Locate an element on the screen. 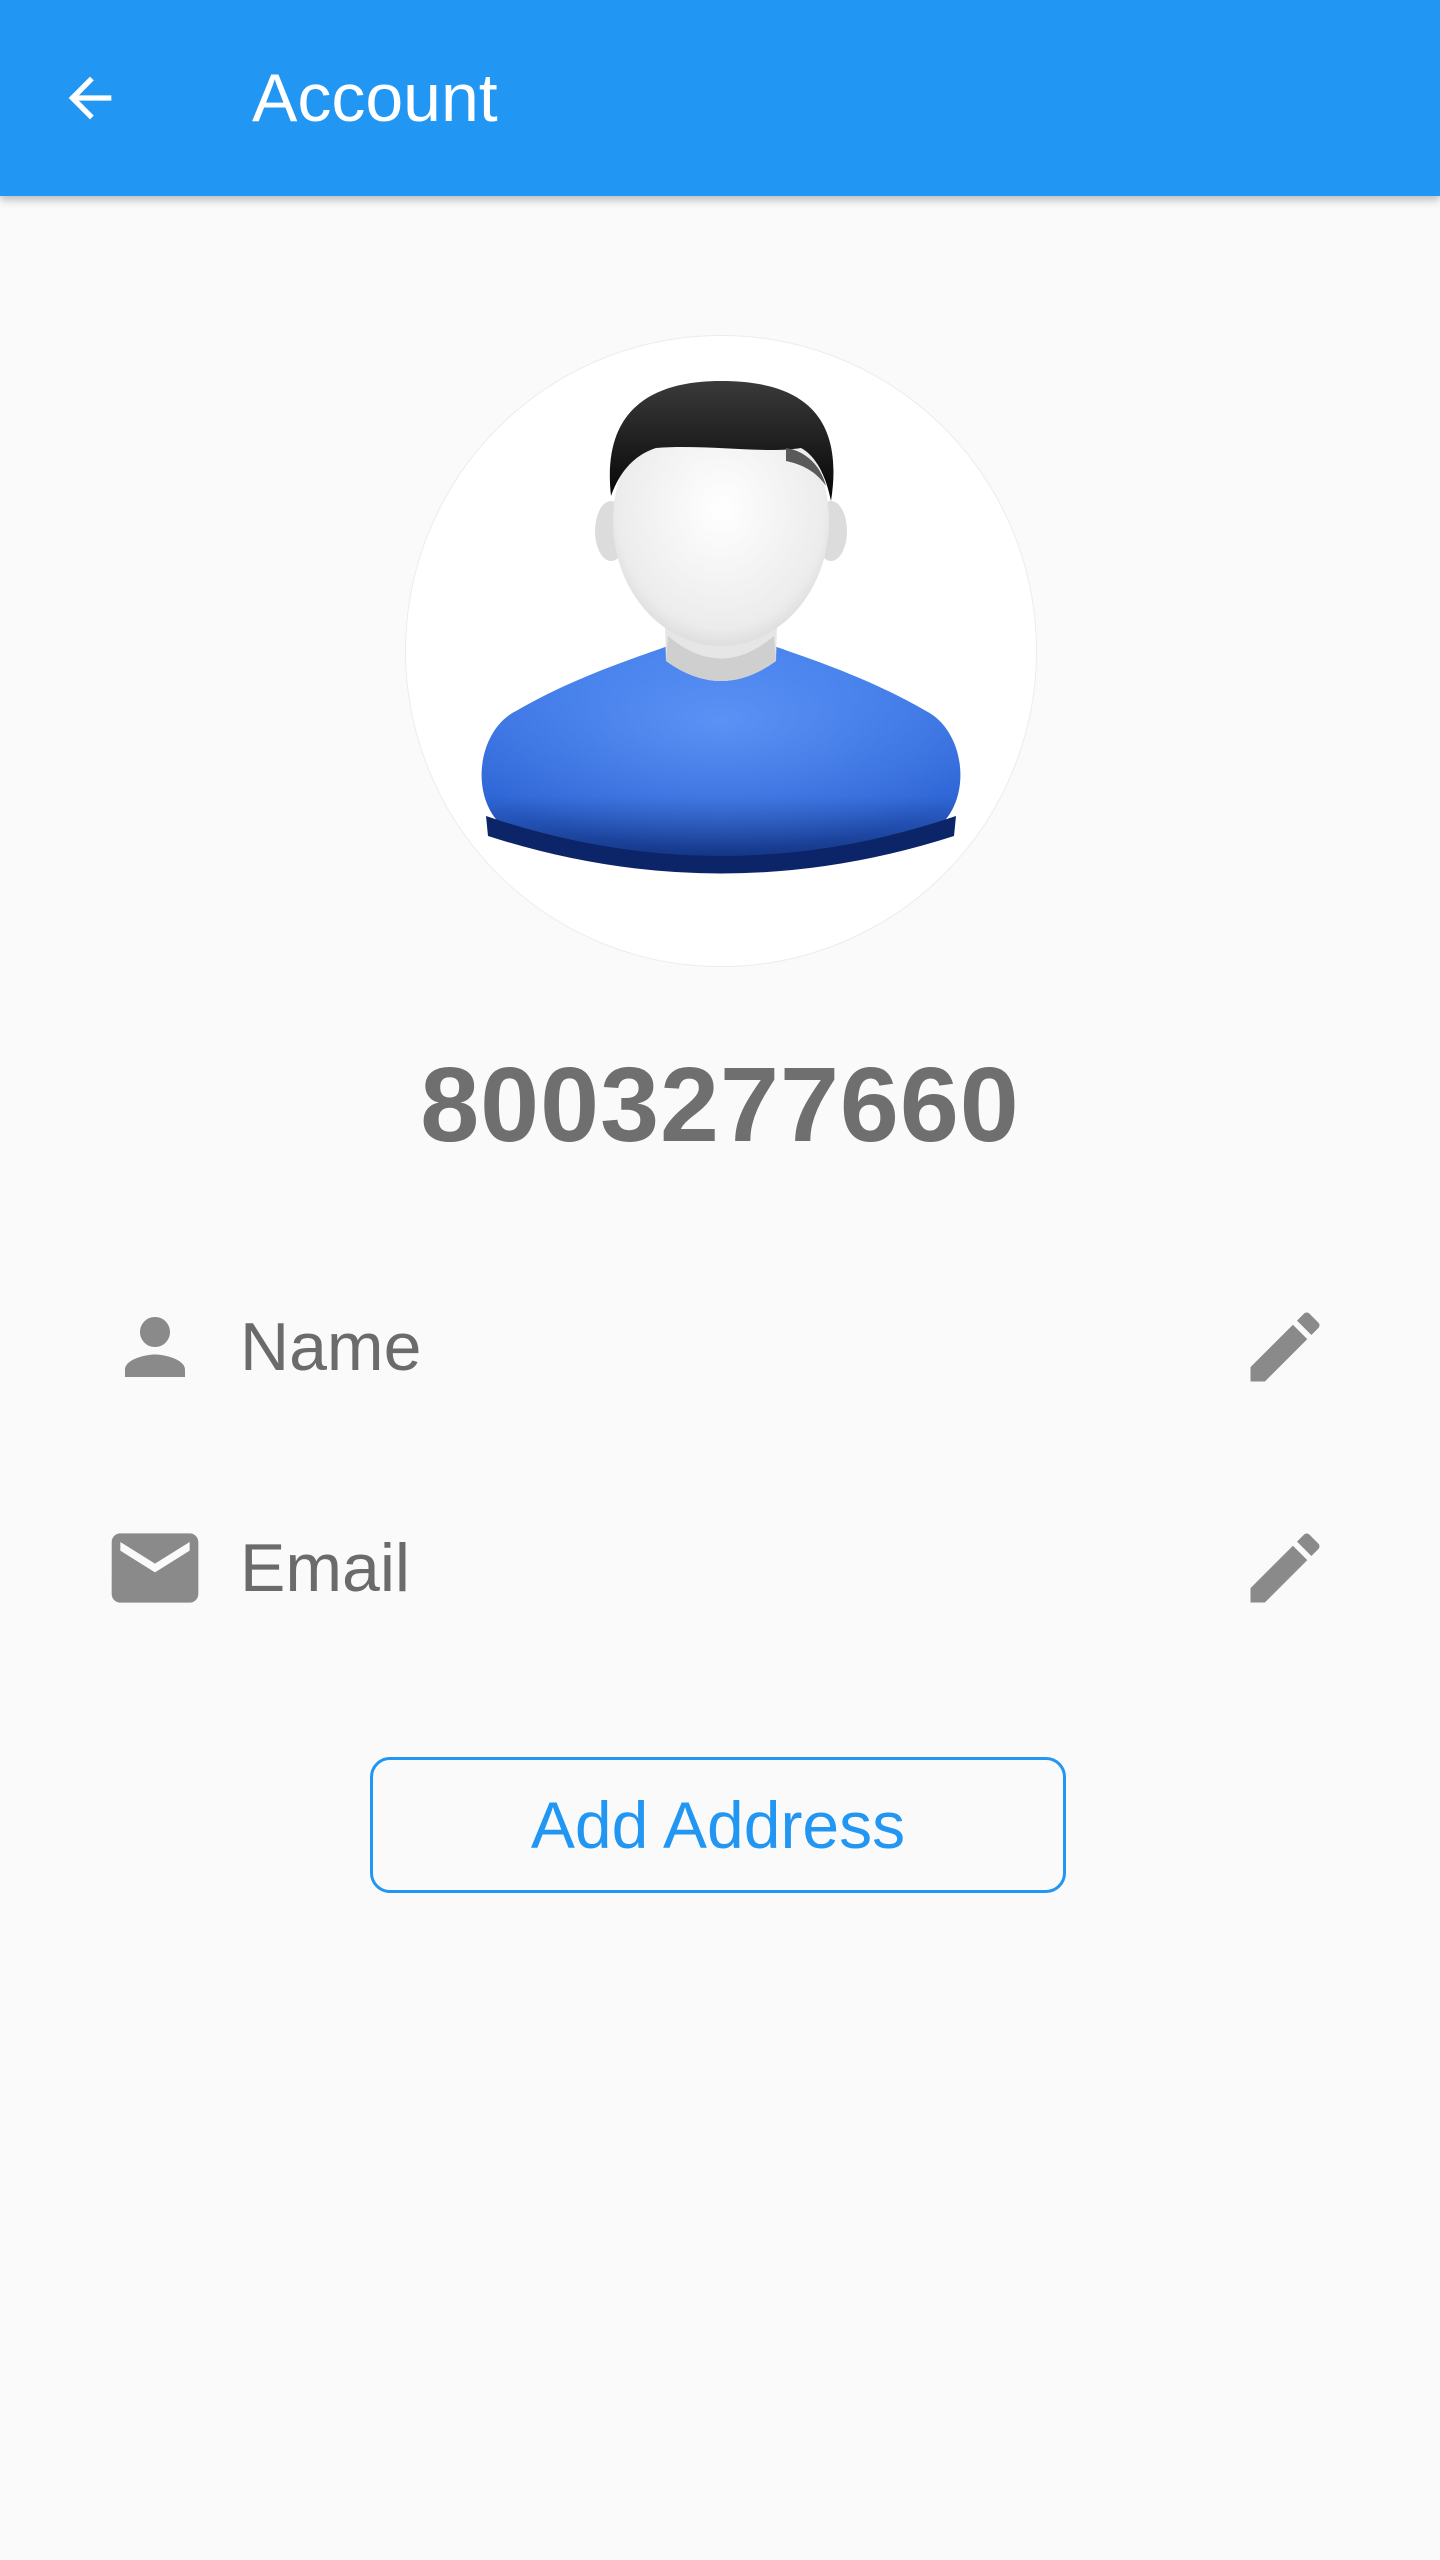  avatar is located at coordinates (721, 651).